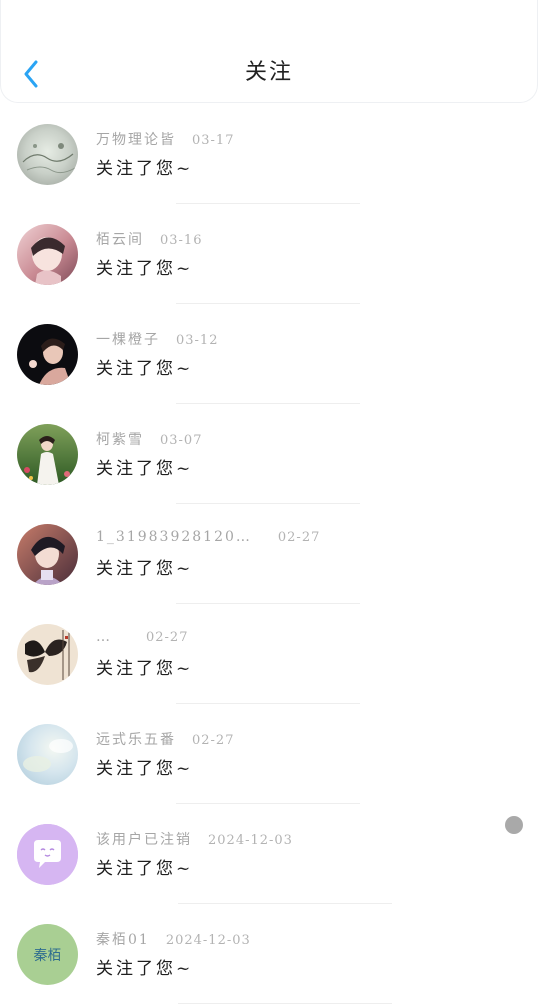 Image resolution: width=540 pixels, height=1005 pixels. What do you see at coordinates (268, 72) in the screenshot?
I see `page-title: 关注` at bounding box center [268, 72].